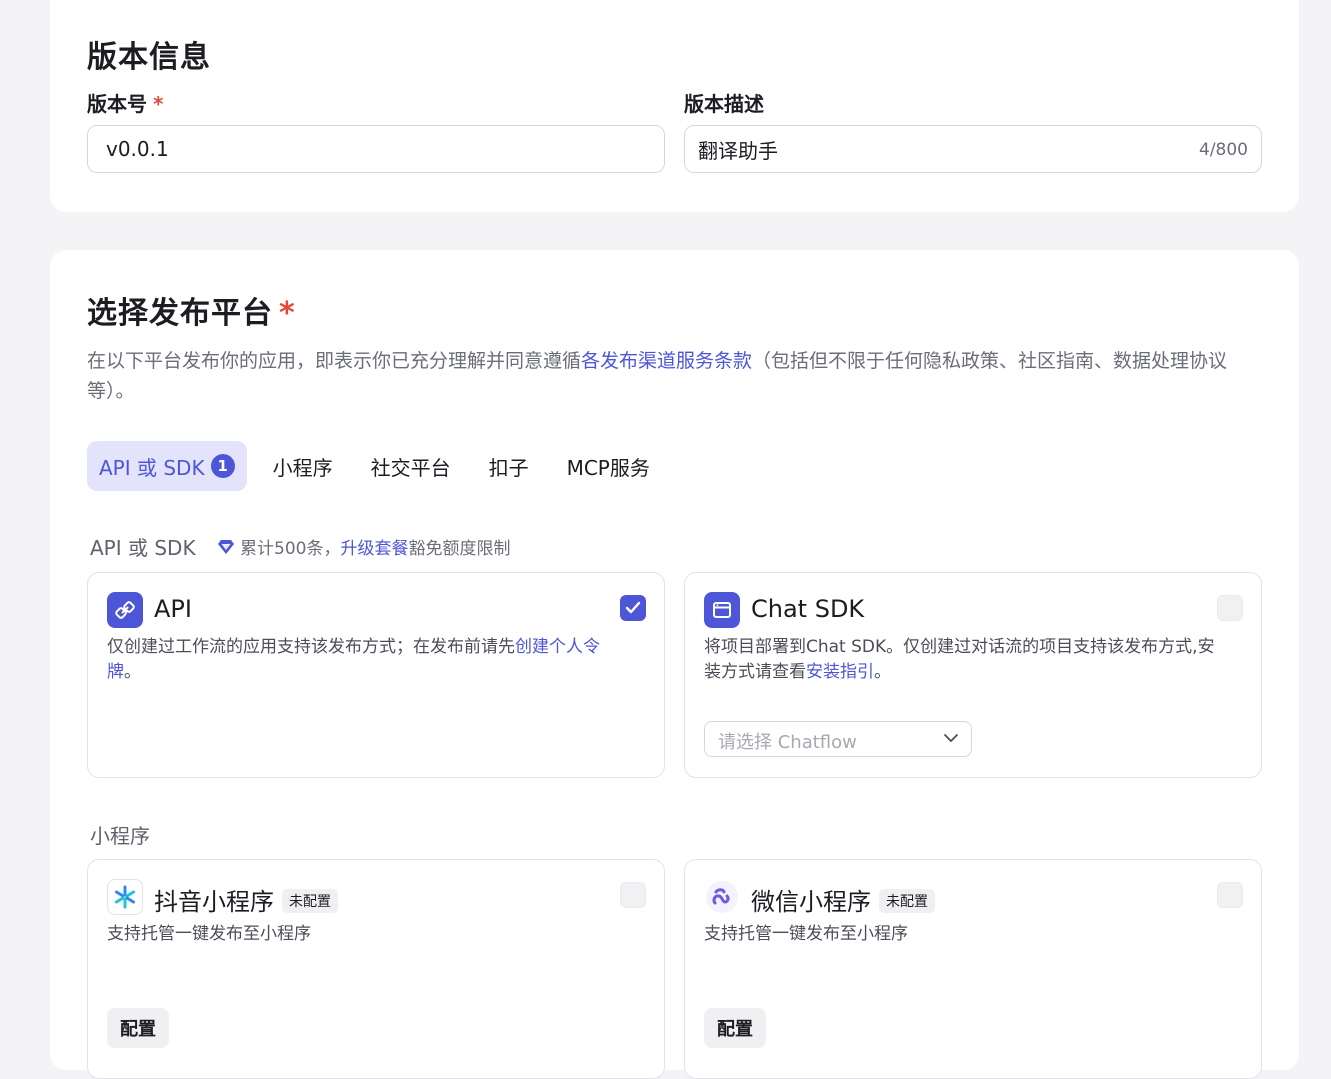  I want to click on version-desc-field: 4/800, so click(973, 149).